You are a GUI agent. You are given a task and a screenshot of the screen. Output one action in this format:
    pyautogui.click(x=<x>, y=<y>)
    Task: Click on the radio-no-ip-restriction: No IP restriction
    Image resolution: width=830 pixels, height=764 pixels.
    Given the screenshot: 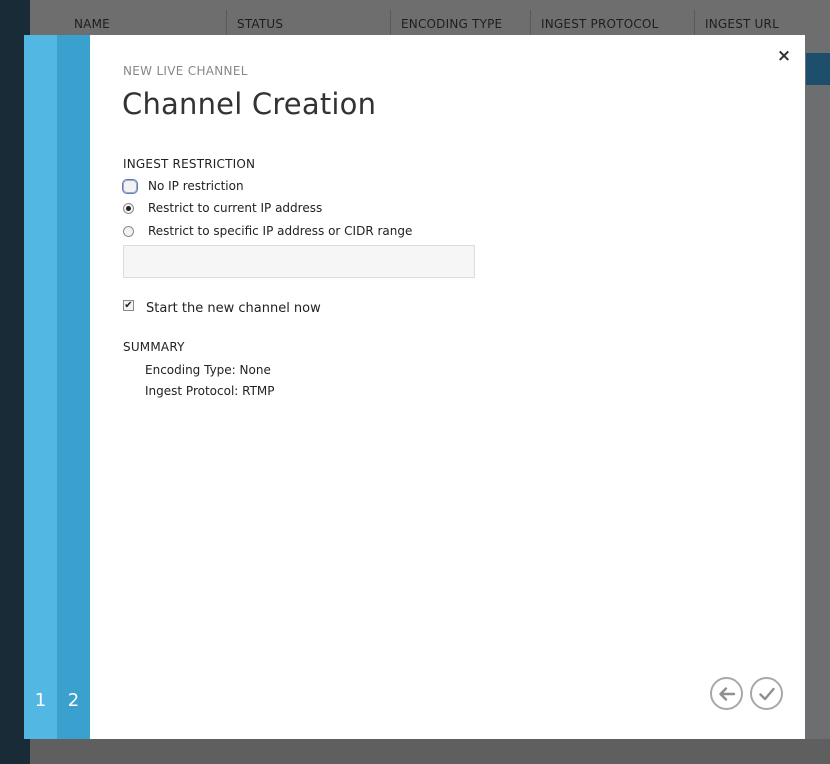 What is the action you would take?
    pyautogui.click(x=183, y=186)
    